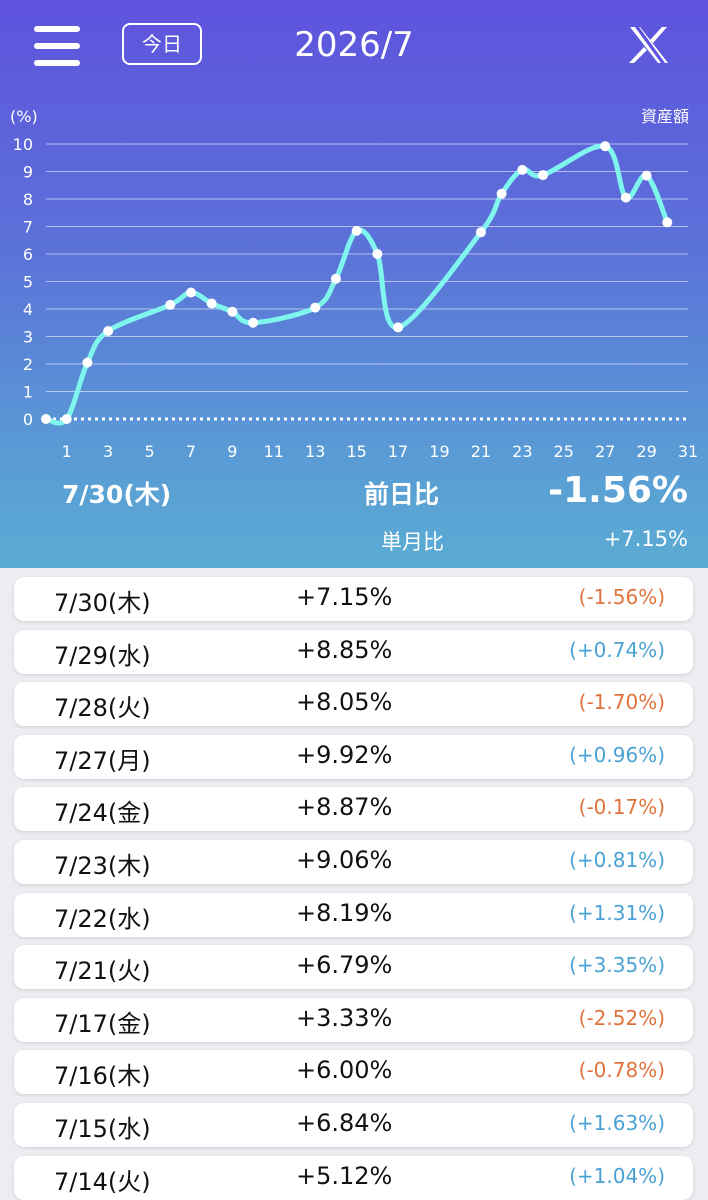 The image size is (708, 1200). What do you see at coordinates (102, 866) in the screenshot?
I see `row-date: 7/23(木)` at bounding box center [102, 866].